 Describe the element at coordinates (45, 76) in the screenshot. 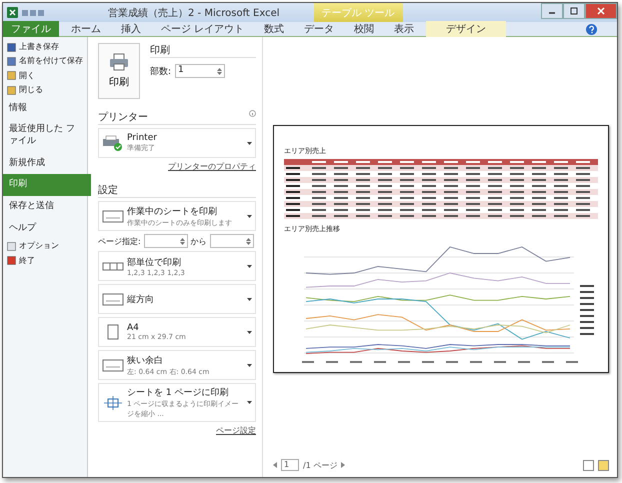

I see `backstage-menu-item: 開く` at that location.